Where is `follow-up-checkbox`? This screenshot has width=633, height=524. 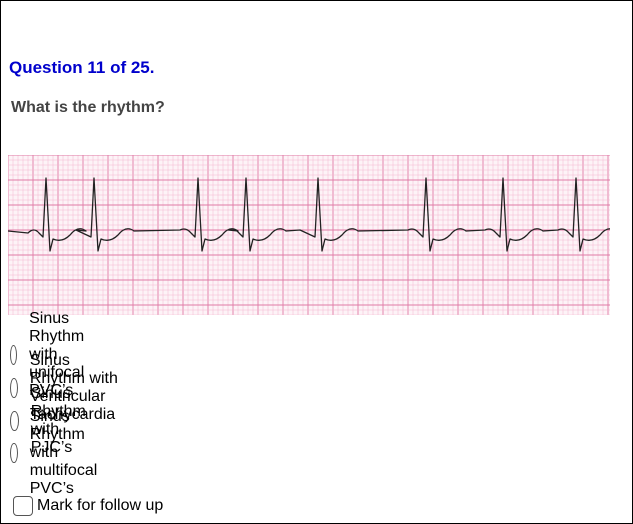
follow-up-checkbox is located at coordinates (23, 506).